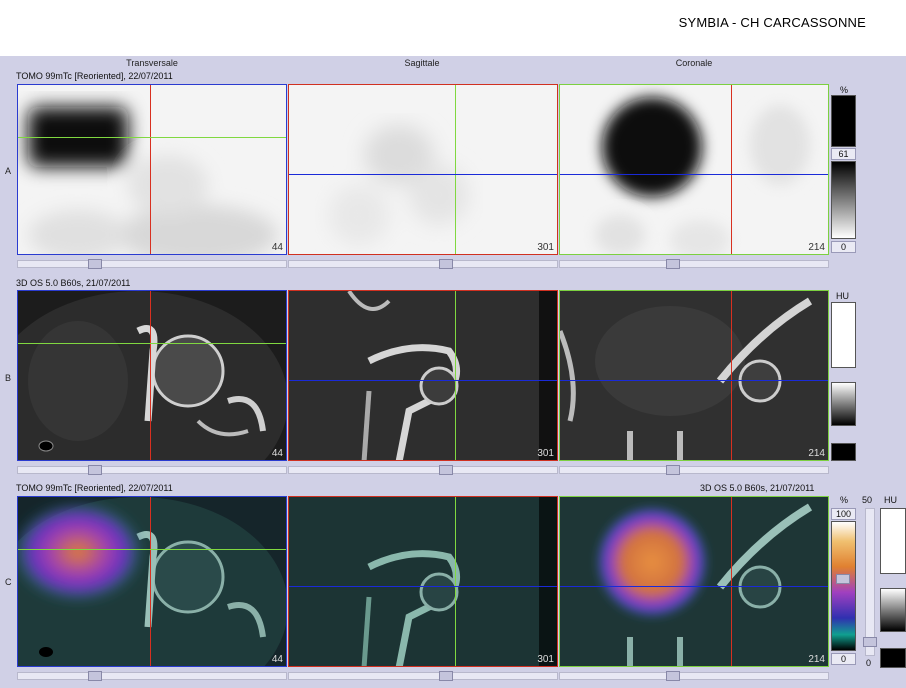 Image resolution: width=906 pixels, height=688 pixels. I want to click on nm-transversal-image, so click(153, 180).